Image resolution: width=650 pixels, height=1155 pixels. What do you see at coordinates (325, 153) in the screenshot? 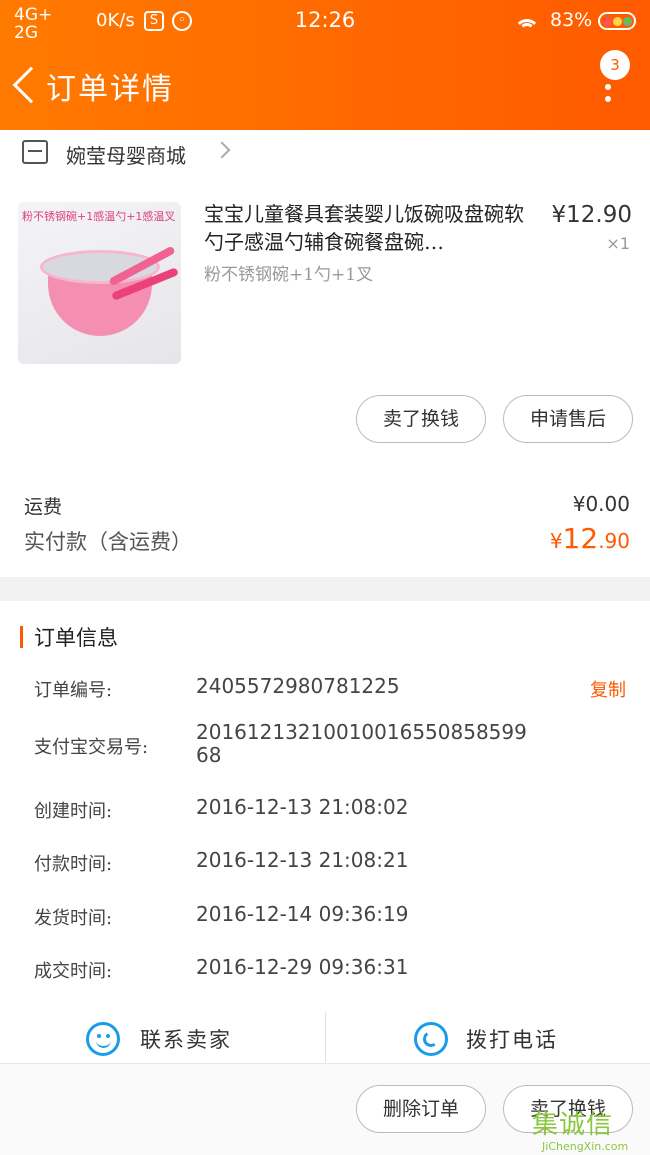
I see `shop-row: 婉莹母婴商城` at bounding box center [325, 153].